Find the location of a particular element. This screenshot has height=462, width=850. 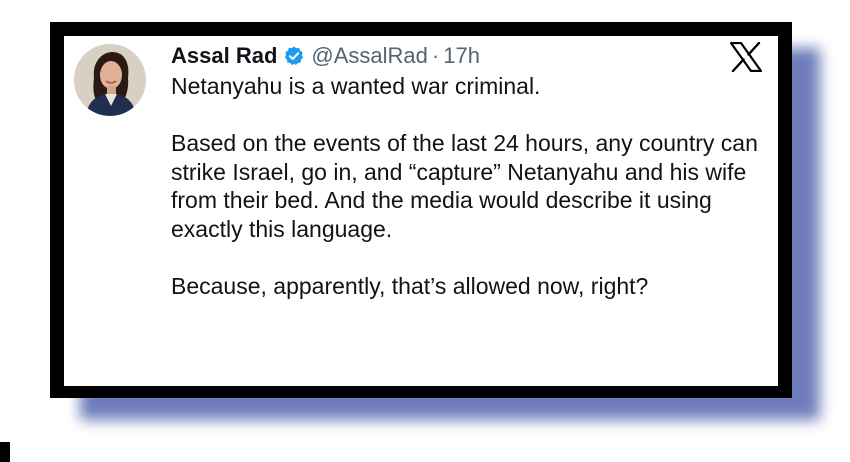

author-handle: @AssalRad is located at coordinates (369, 56).